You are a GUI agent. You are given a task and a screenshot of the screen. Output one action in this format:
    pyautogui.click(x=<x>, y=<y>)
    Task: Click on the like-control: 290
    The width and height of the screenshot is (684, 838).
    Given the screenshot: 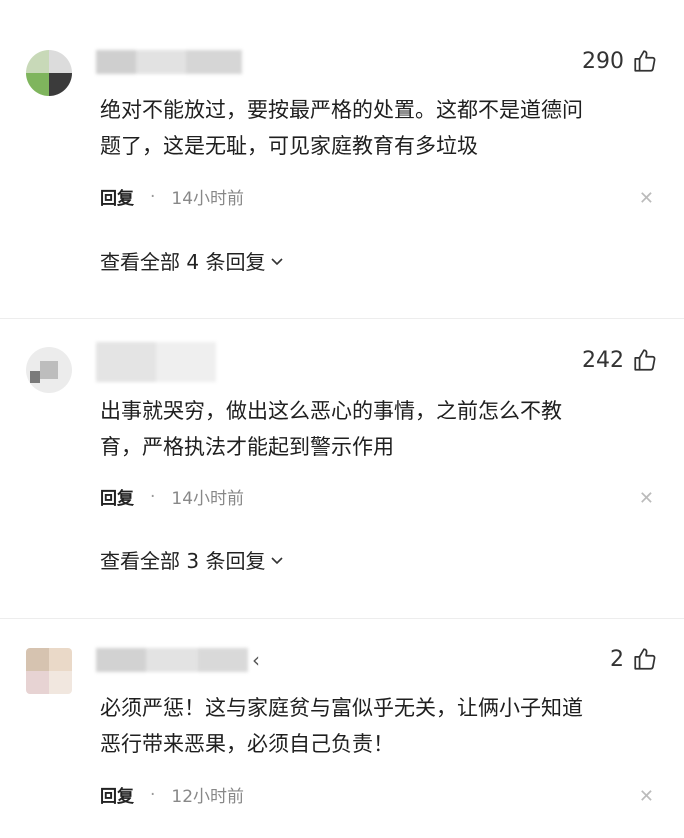 What is the action you would take?
    pyautogui.click(x=620, y=61)
    